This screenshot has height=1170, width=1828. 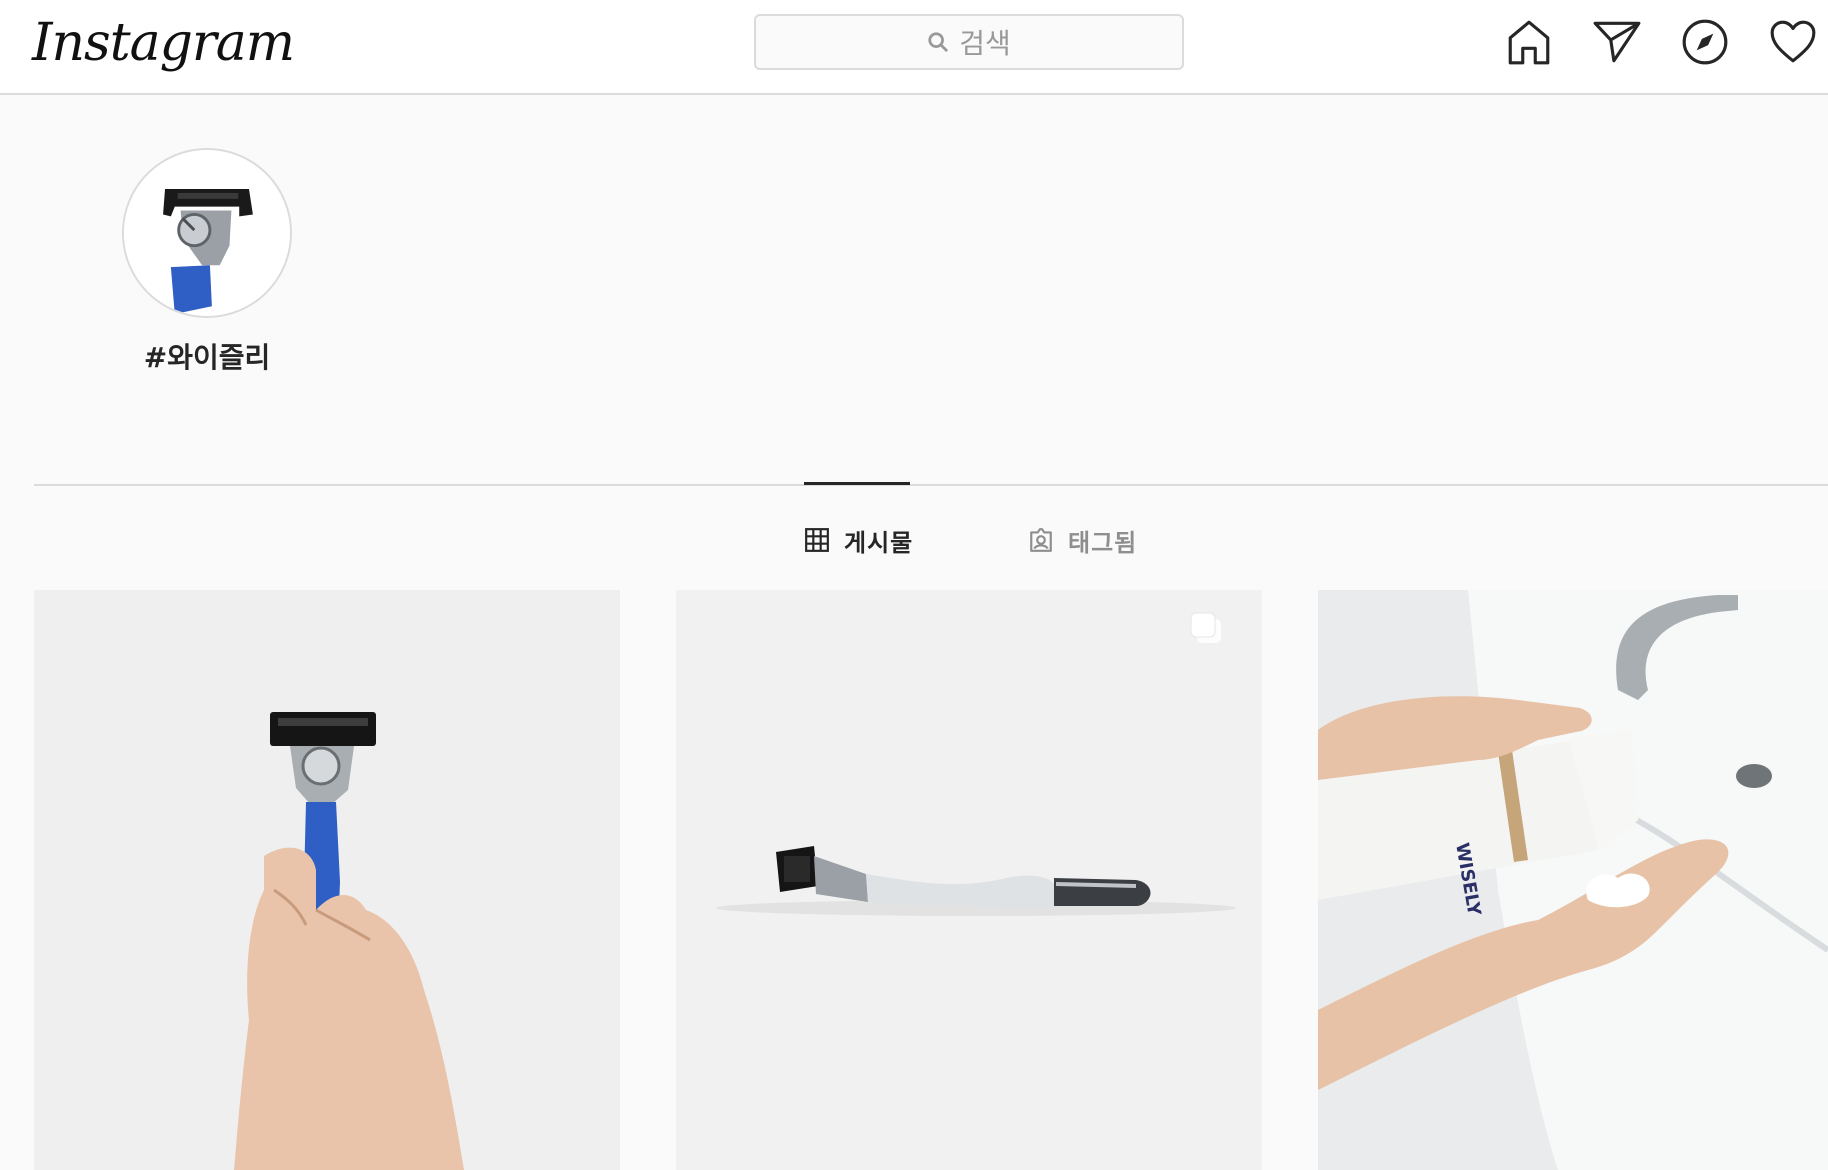 I want to click on search-input: 검색, so click(x=985, y=42).